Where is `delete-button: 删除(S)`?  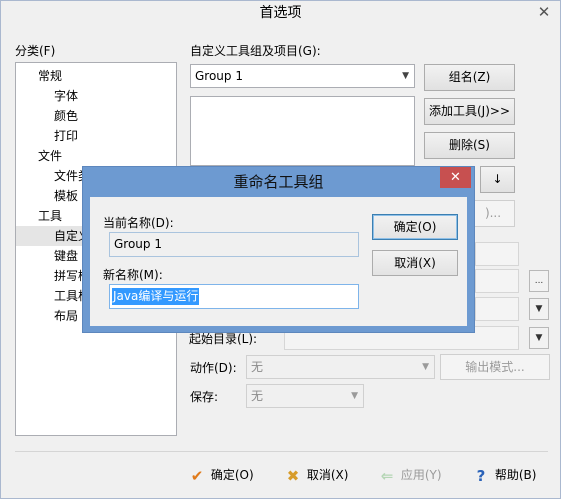
delete-button: 删除(S) is located at coordinates (469, 145).